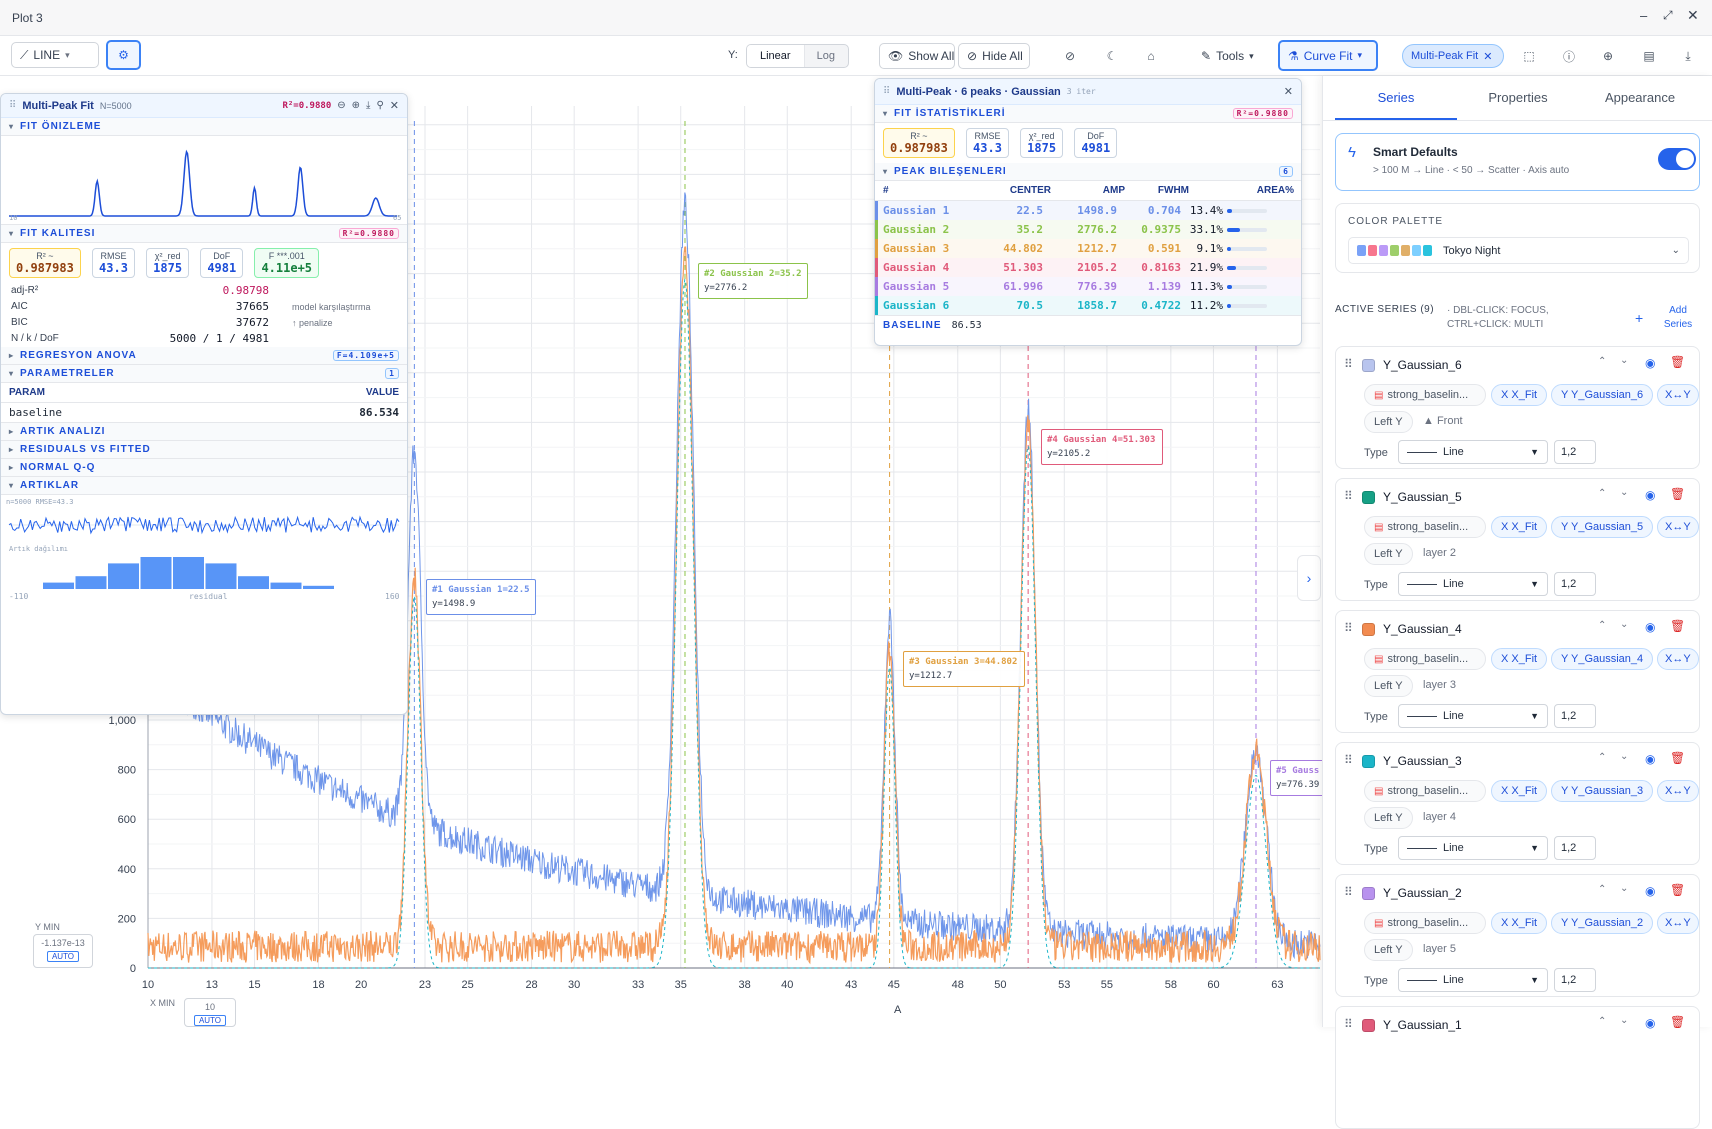  Describe the element at coordinates (1453, 56) in the screenshot. I see `multi-peak-fit-chip: Multi-Peak Fit ✕` at that location.